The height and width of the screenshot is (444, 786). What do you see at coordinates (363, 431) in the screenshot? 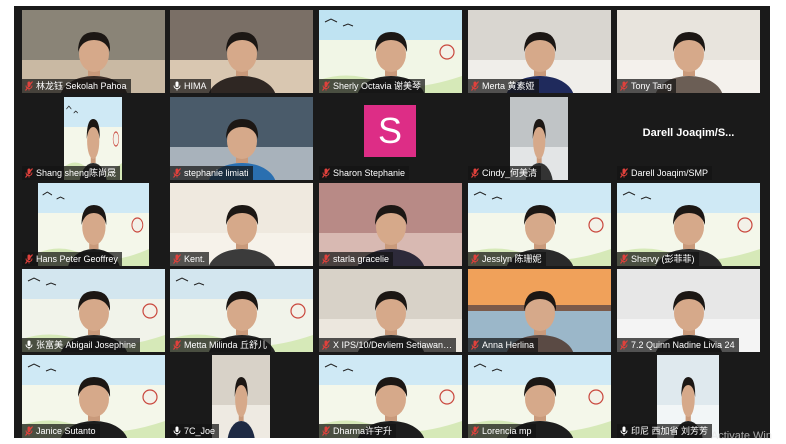
I see `participant-name: Dharma许宇升` at bounding box center [363, 431].